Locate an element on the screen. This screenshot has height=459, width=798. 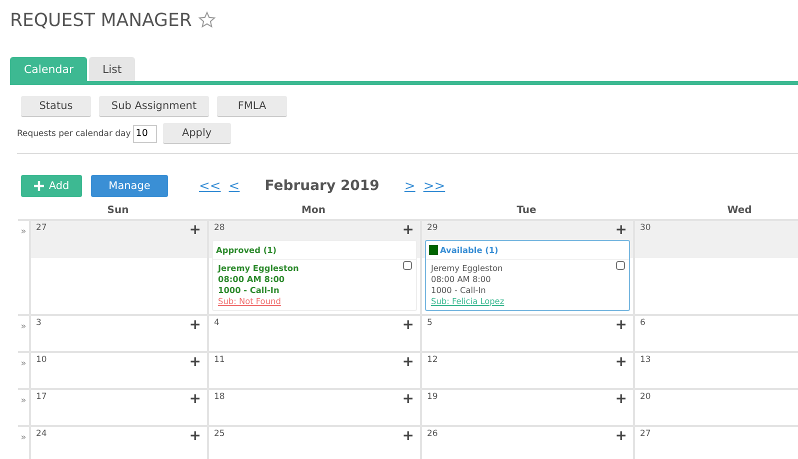
field-label: Requests per calendar day is located at coordinates (74, 133).